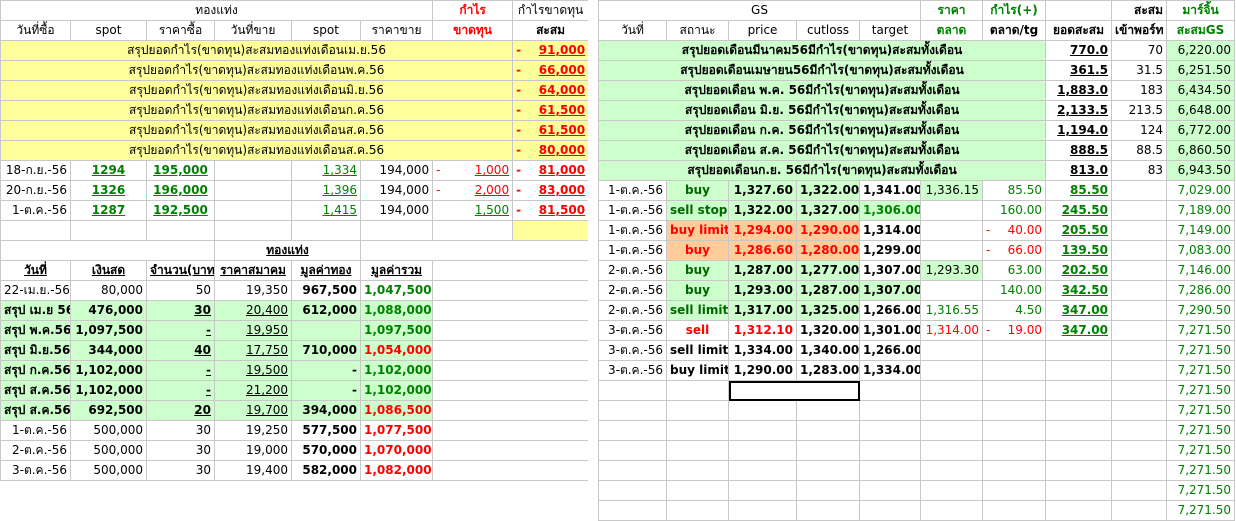 The image size is (1236, 521). Describe the element at coordinates (1201, 270) in the screenshot. I see `trade-cum-gs: 7,146.00` at that location.